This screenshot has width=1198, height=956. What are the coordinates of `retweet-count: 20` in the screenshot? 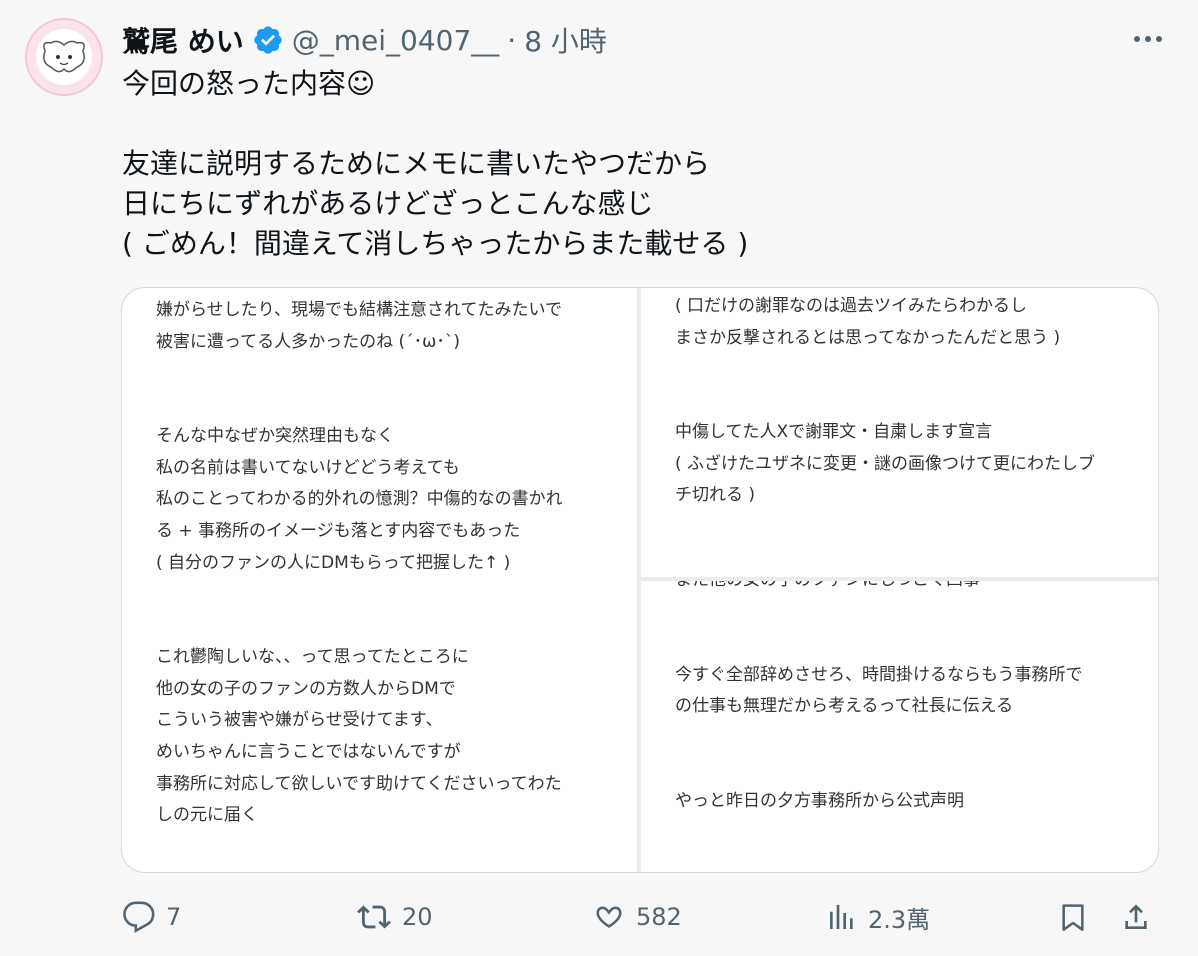 It's located at (417, 917).